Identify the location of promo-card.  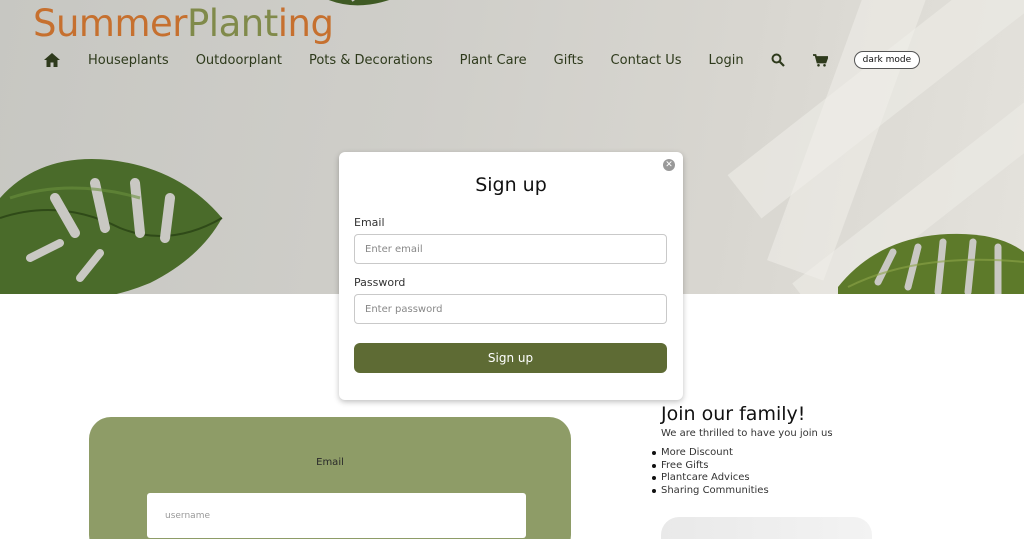
(766, 528).